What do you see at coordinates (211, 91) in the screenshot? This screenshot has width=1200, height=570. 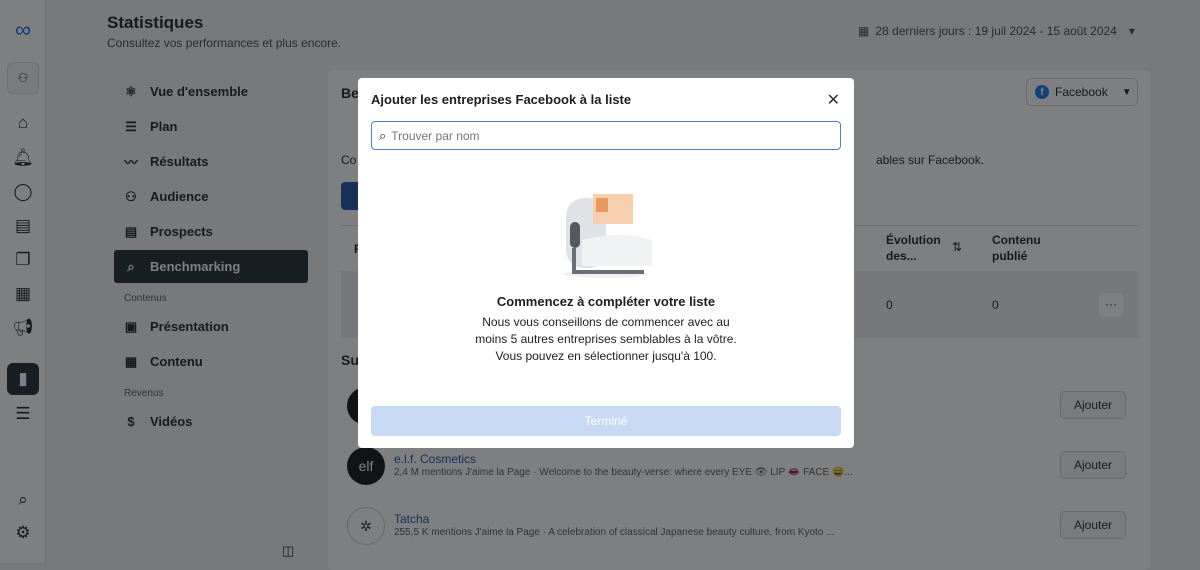 I see `nav-item-overview: ⚛ Vue d'ensemble` at bounding box center [211, 91].